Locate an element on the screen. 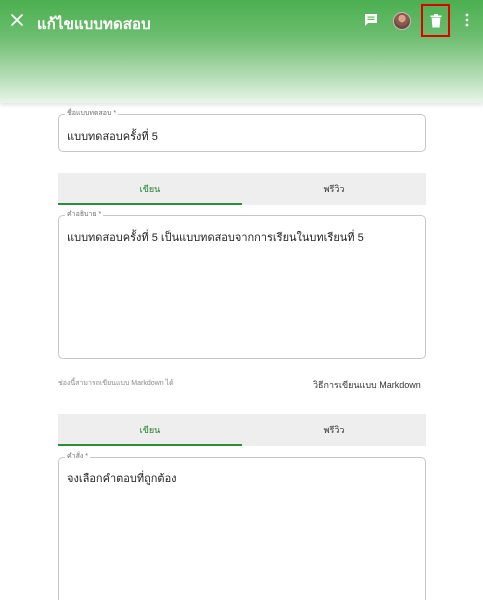  instruction-tabs: เขียน พรีวิว is located at coordinates (242, 430).